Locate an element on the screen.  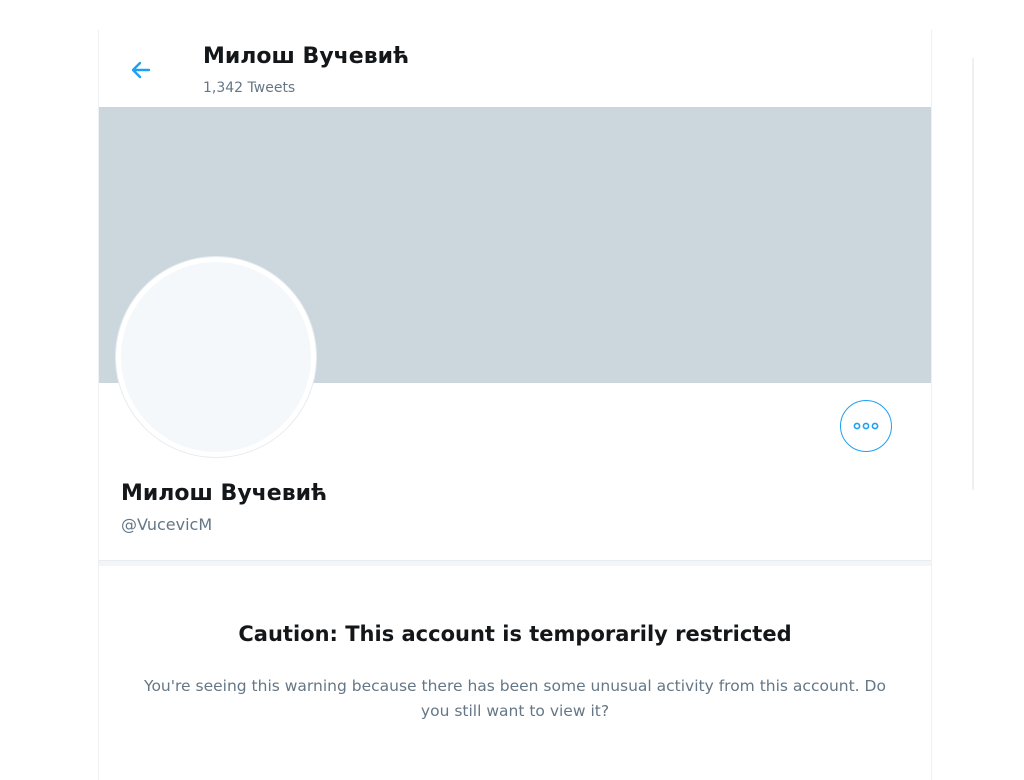
more-button is located at coordinates (866, 426).